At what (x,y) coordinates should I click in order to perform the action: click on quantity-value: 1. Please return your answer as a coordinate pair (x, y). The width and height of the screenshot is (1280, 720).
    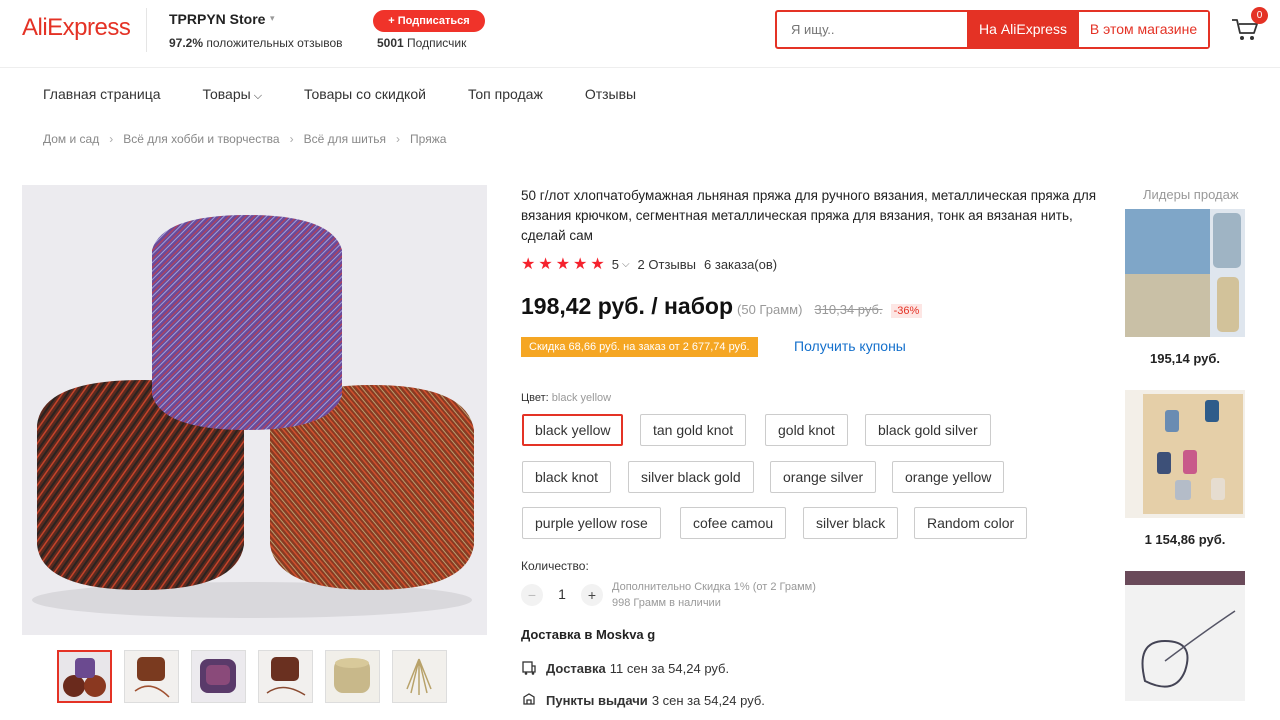
    Looking at the image, I should click on (562, 594).